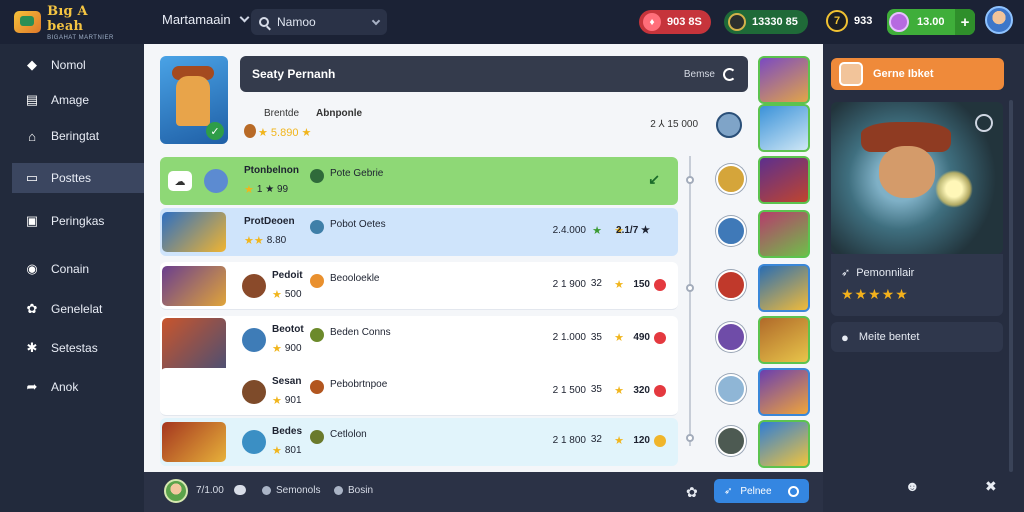 The width and height of the screenshot is (1024, 512). What do you see at coordinates (728, 491) in the screenshot?
I see `sword-icon: ➶` at bounding box center [728, 491].